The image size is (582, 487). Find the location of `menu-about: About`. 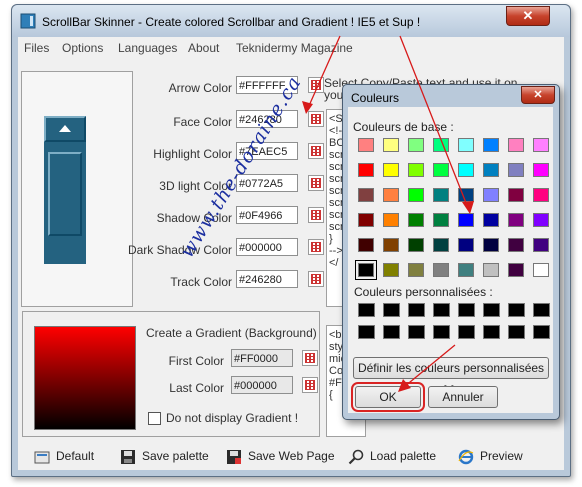

menu-about: About is located at coordinates (203, 48).